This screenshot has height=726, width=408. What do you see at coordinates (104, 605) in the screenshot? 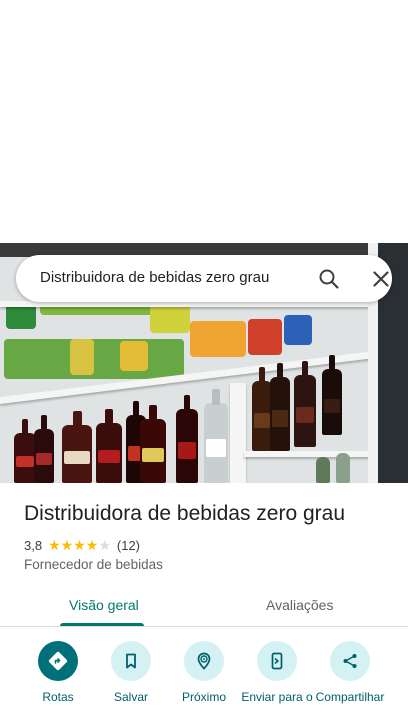
I see `tab-overview: Visão geral` at bounding box center [104, 605].